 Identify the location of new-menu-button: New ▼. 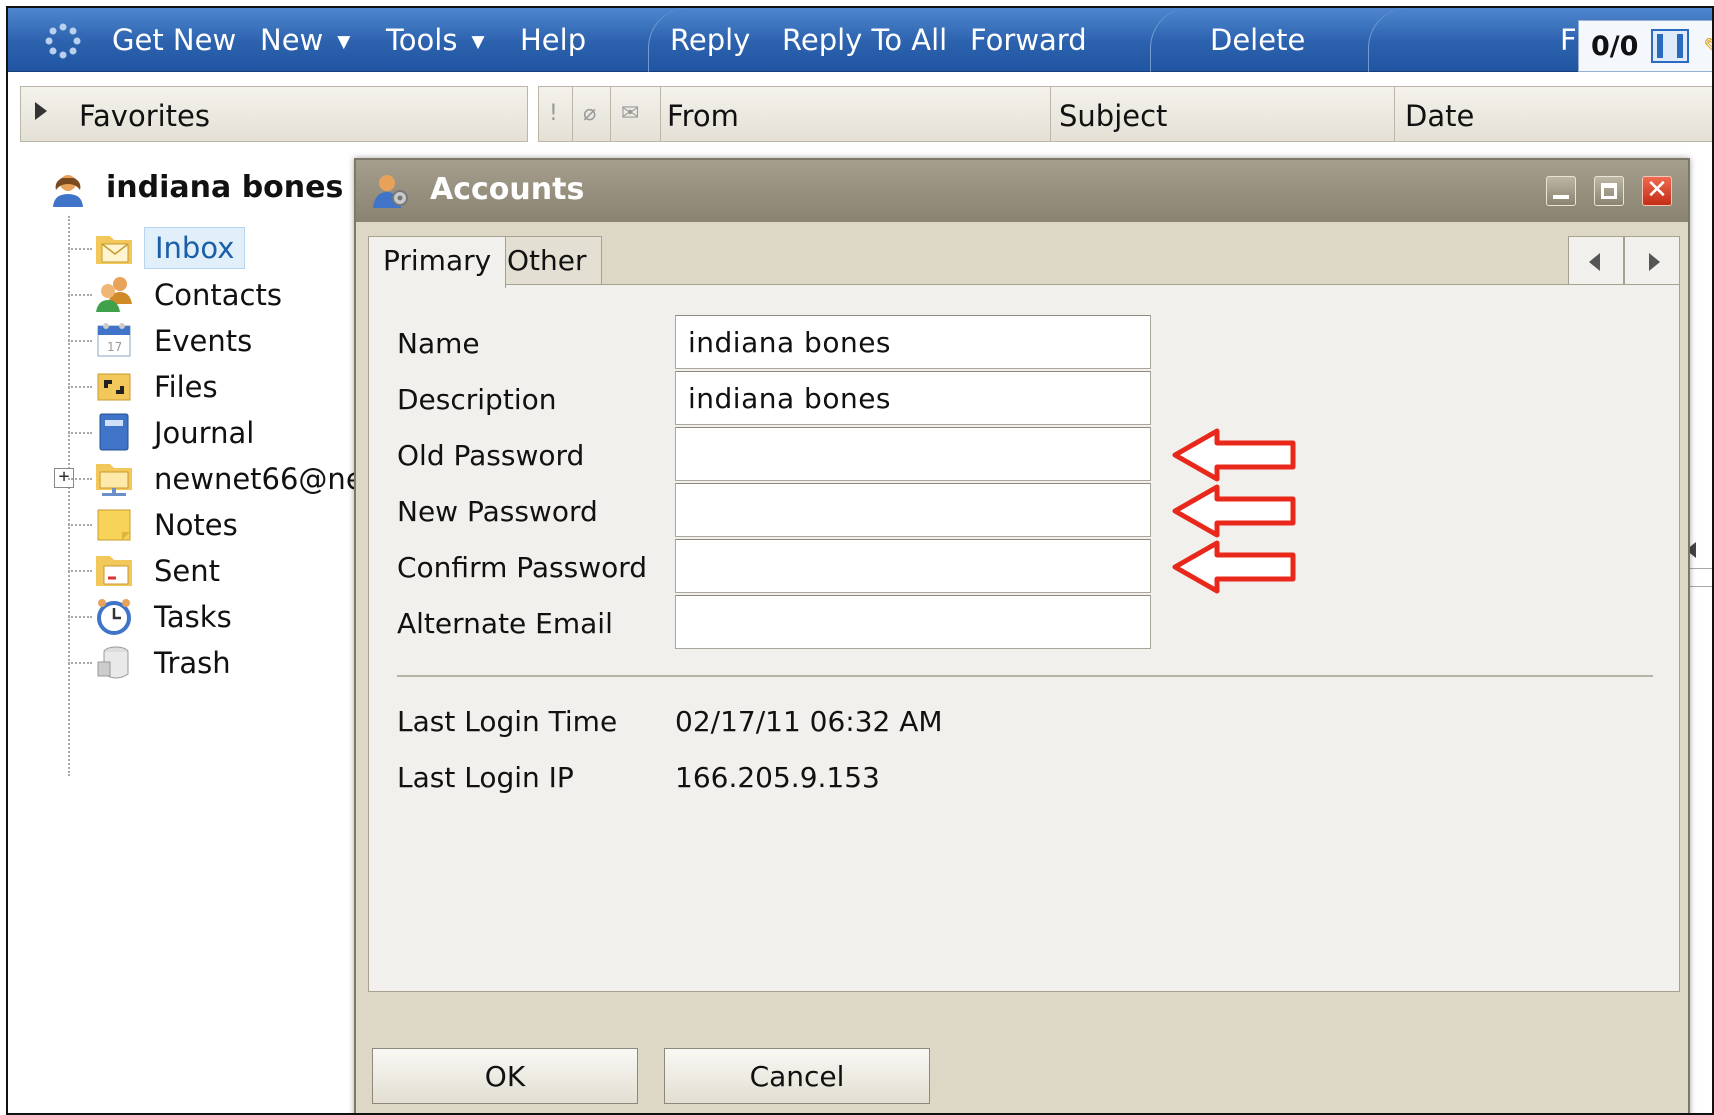
(305, 40).